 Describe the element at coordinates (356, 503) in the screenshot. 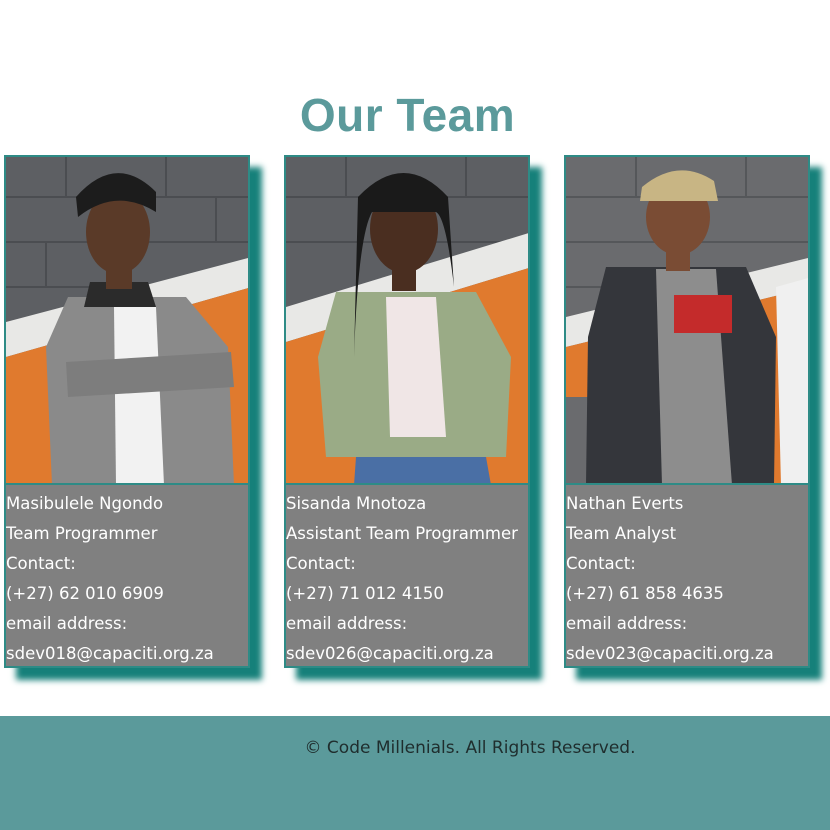

I see `member-name: Sisanda Mnotoza` at that location.